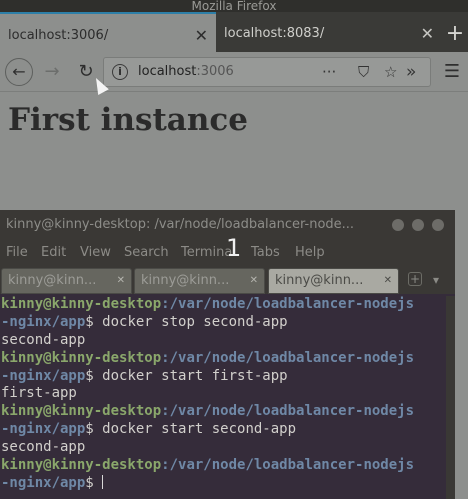 The height and width of the screenshot is (499, 468). I want to click on terminal-tab-3: kinny@kinn... ✕, so click(333, 281).